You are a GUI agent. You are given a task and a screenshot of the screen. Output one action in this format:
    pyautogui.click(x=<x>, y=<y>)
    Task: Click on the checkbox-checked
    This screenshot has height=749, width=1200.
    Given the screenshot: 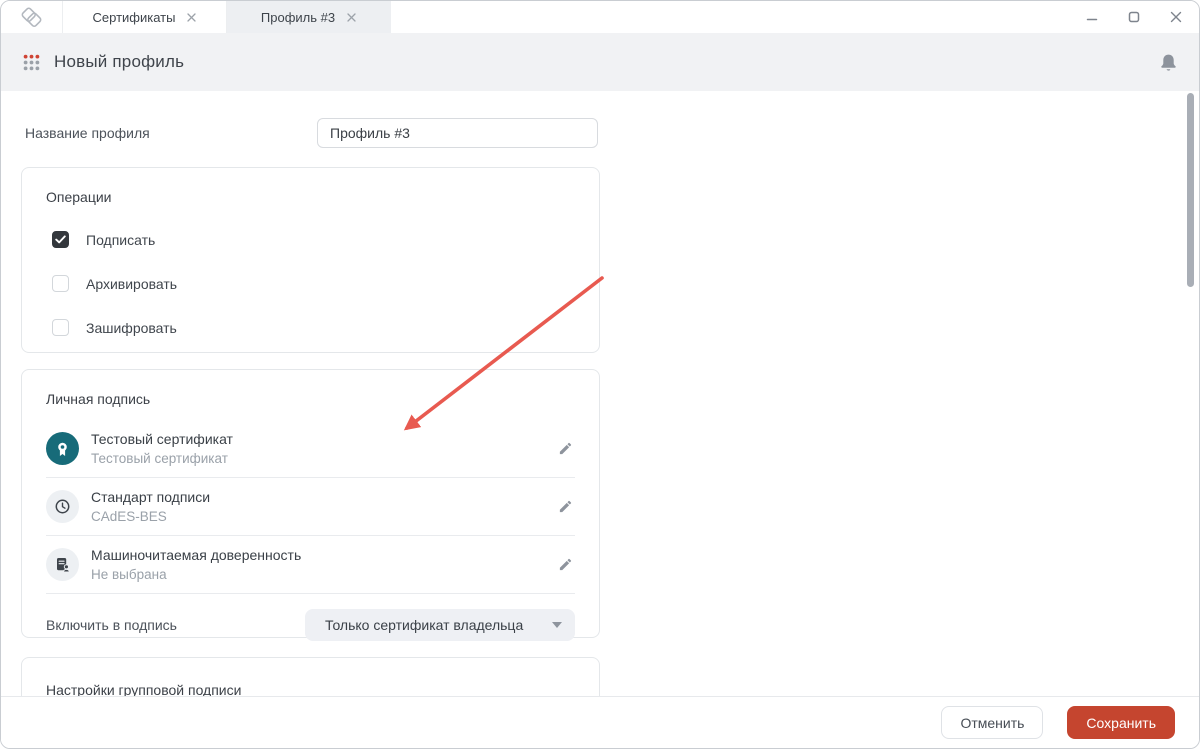 What is the action you would take?
    pyautogui.click(x=60, y=239)
    